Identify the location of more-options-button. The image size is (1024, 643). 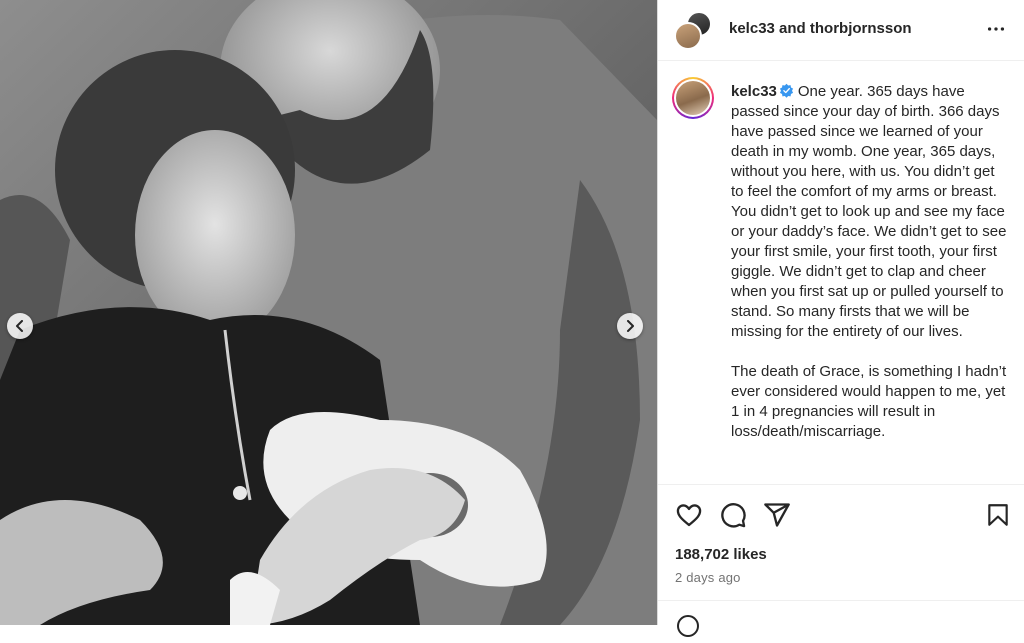
(996, 31).